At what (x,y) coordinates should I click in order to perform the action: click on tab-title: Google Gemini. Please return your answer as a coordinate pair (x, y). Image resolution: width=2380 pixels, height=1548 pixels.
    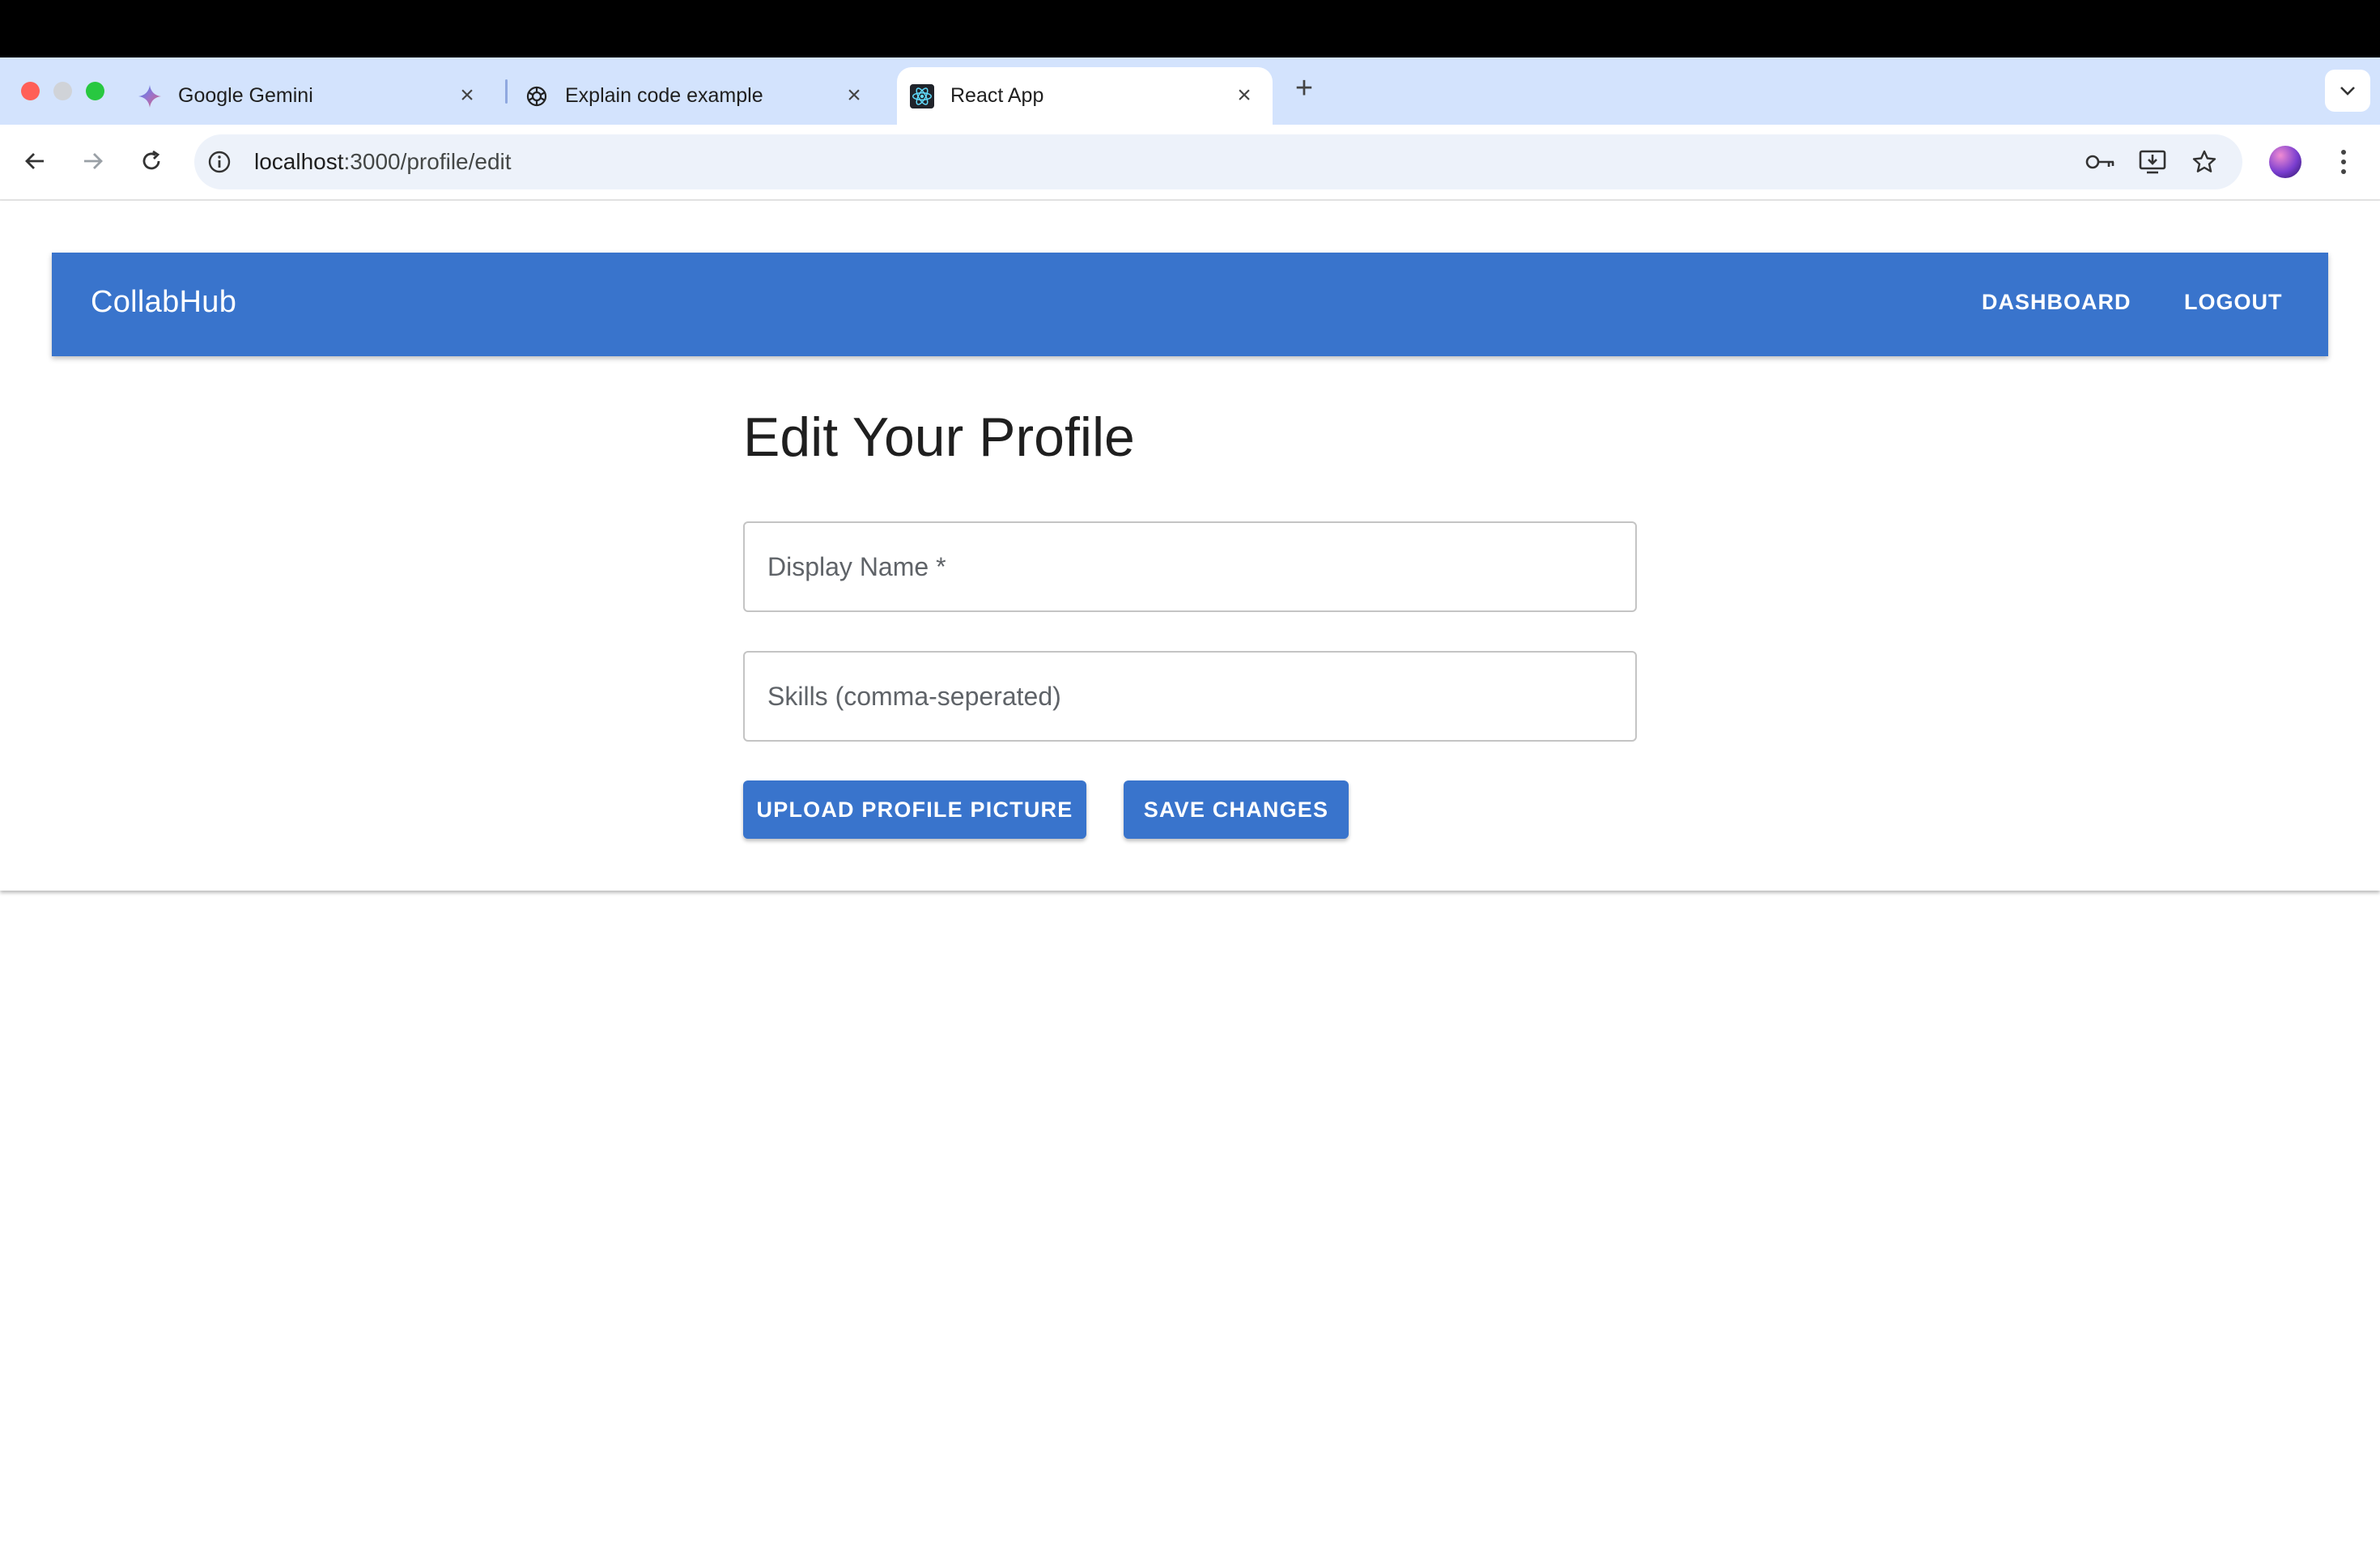
    Looking at the image, I should click on (245, 96).